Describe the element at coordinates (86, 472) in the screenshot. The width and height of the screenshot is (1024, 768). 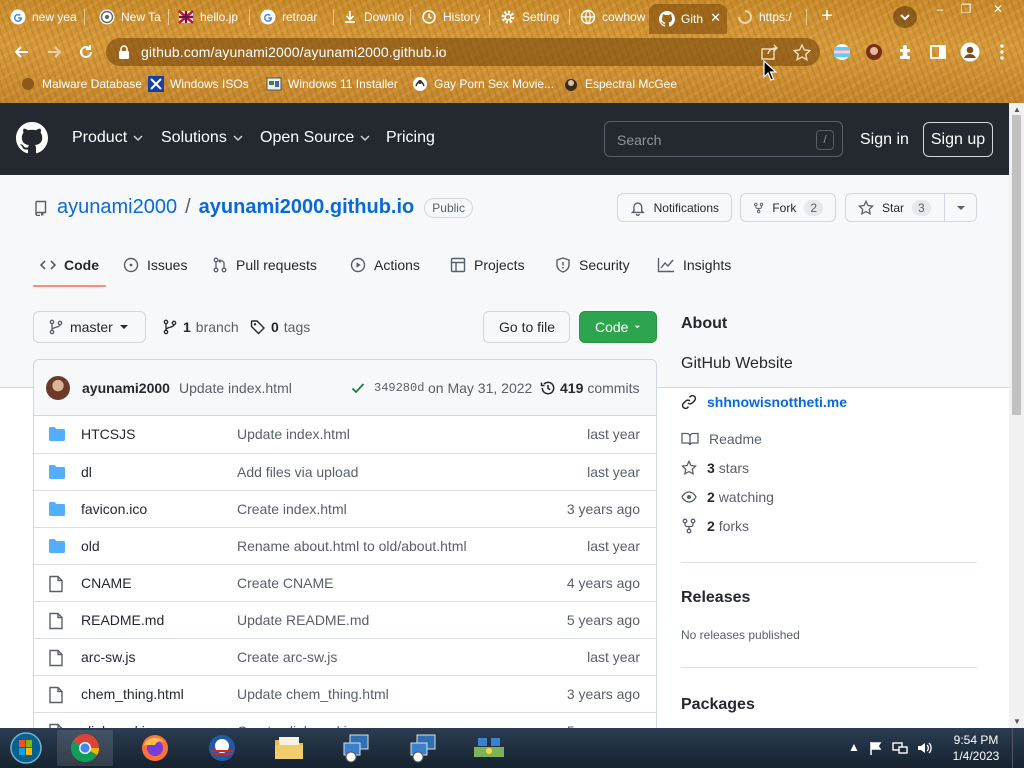
I see `file-name-link: dl` at that location.